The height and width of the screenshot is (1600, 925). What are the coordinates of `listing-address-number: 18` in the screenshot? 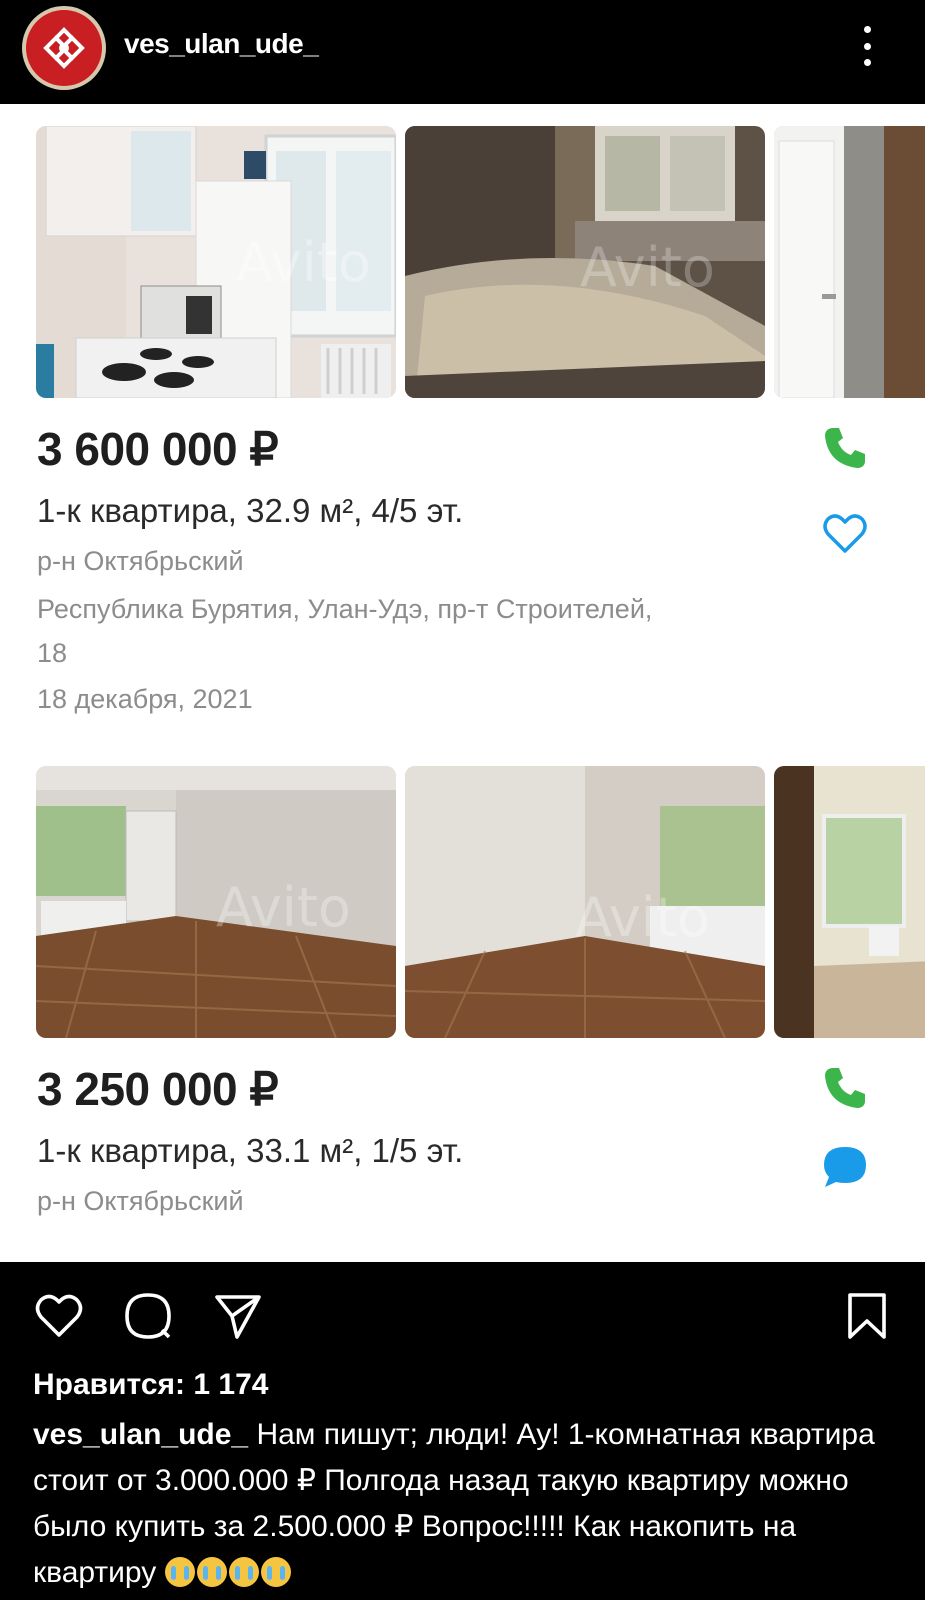 It's located at (52, 653).